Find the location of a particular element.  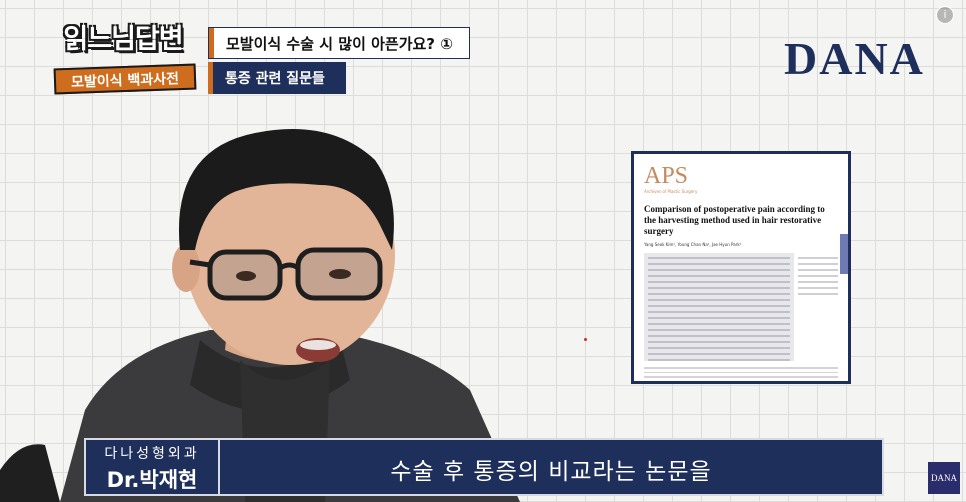

category-label: 통증 관련 질문들 is located at coordinates (275, 79).